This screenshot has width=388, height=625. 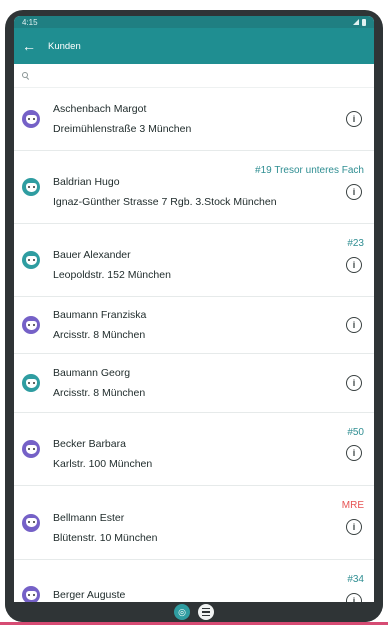 I want to click on customer-tag: MRE, so click(x=352, y=505).